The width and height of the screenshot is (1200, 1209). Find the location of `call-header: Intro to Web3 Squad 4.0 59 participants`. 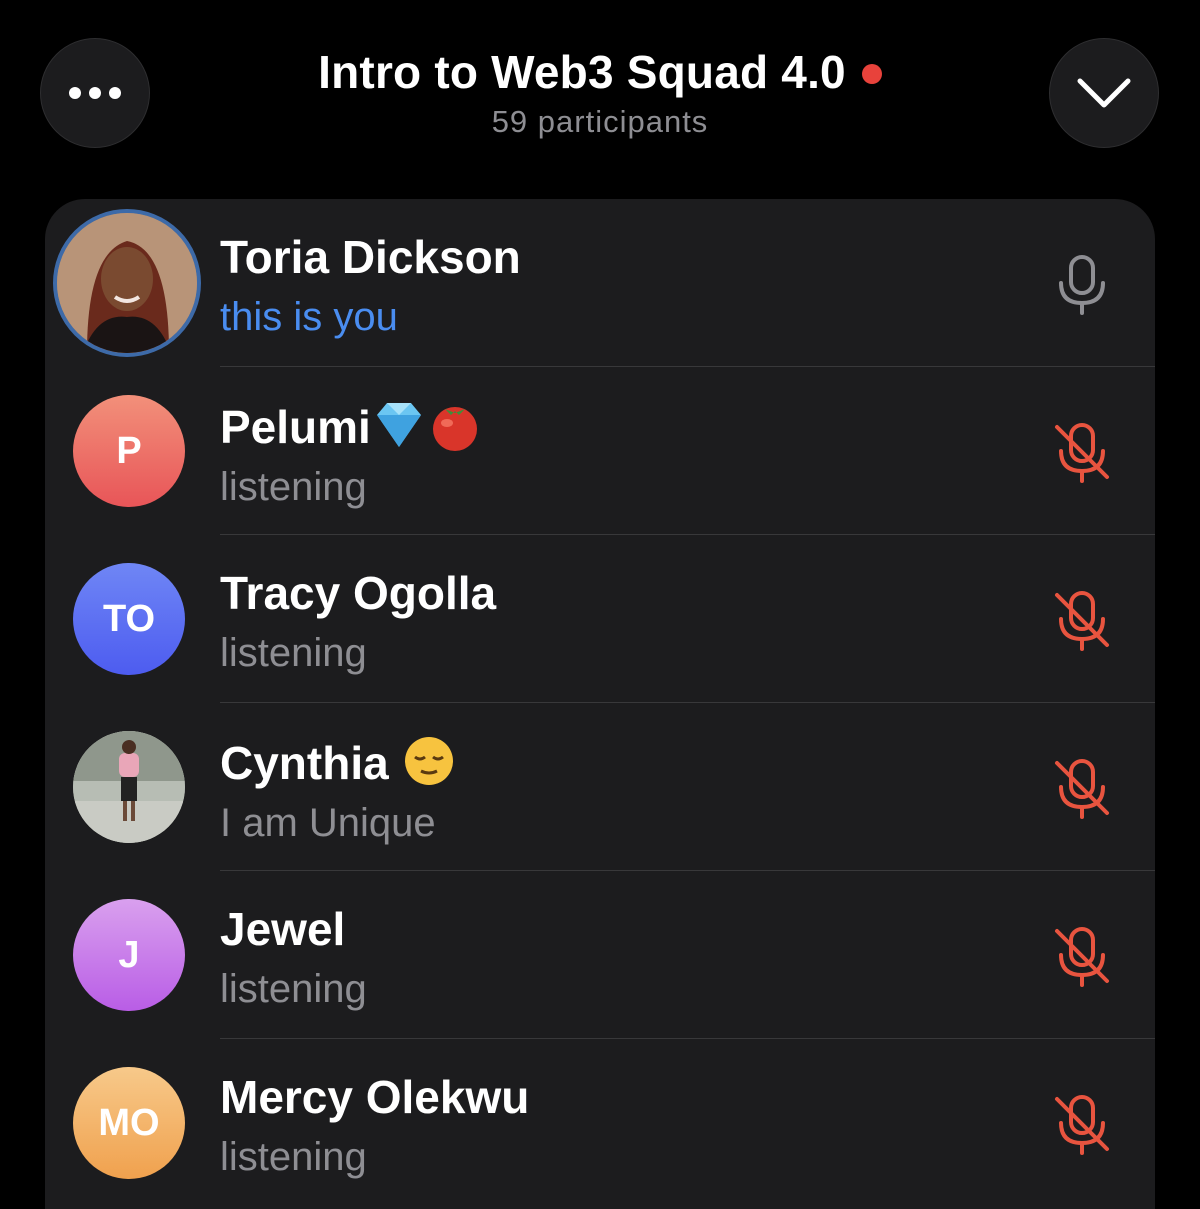

call-header: Intro to Web3 Squad 4.0 59 participants is located at coordinates (600, 91).